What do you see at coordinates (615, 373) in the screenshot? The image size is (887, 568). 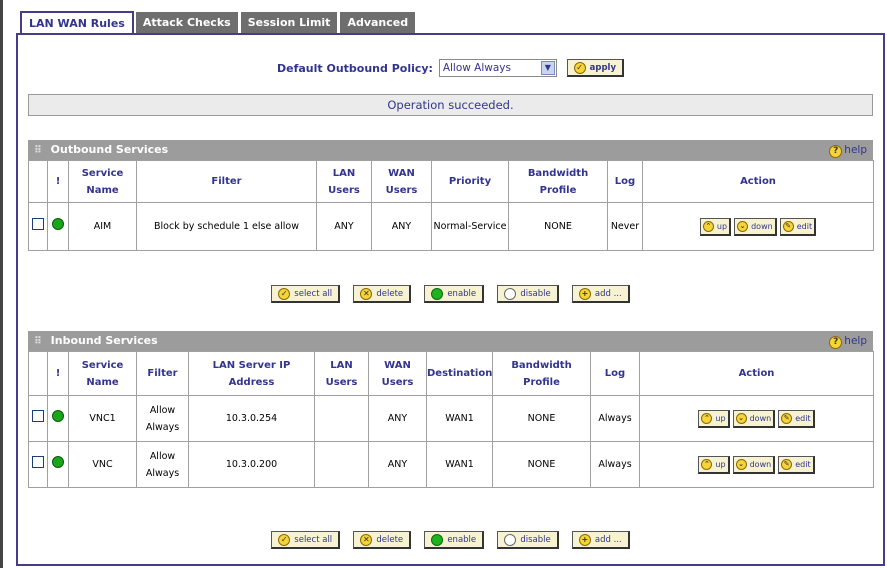 I see `col-header-log: Log` at bounding box center [615, 373].